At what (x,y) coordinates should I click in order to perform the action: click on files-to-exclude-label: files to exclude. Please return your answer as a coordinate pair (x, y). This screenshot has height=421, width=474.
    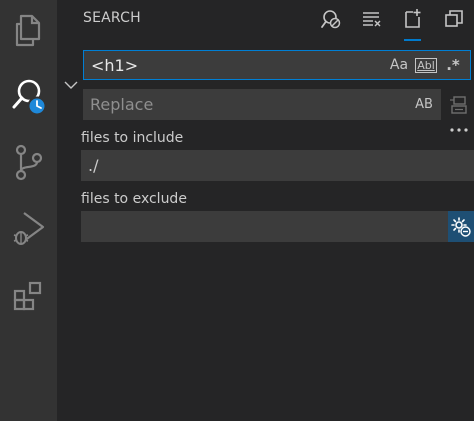
    Looking at the image, I should click on (134, 199).